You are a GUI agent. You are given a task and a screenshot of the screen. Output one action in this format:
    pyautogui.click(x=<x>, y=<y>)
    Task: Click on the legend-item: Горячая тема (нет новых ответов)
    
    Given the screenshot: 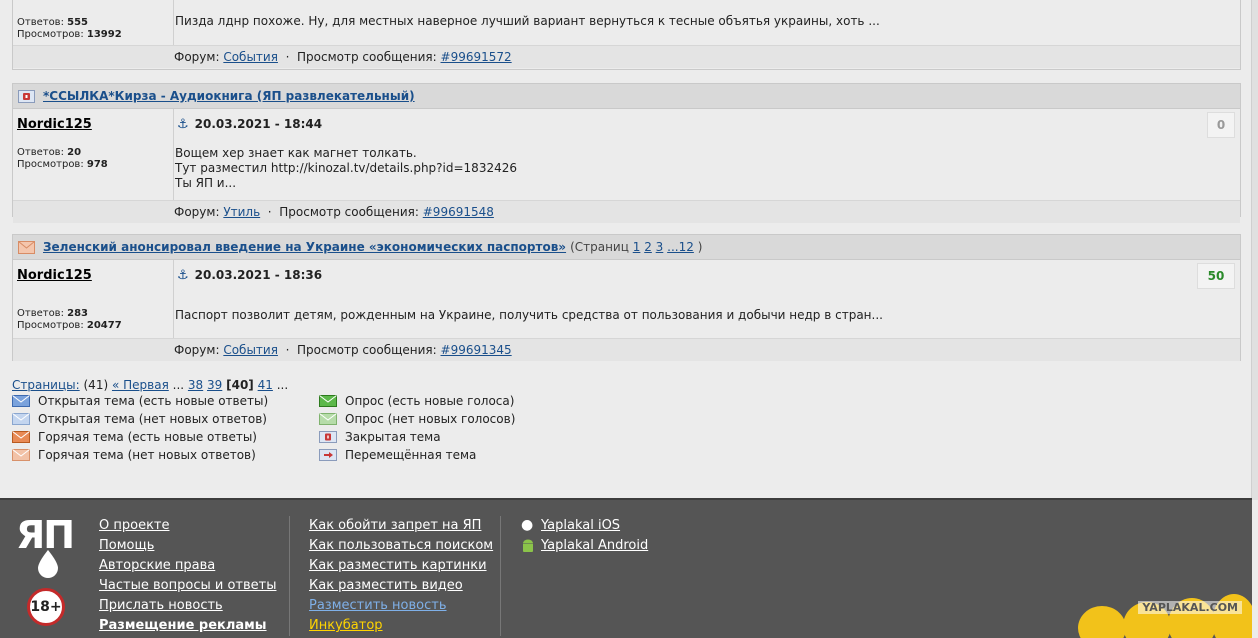 What is the action you would take?
    pyautogui.click(x=134, y=455)
    